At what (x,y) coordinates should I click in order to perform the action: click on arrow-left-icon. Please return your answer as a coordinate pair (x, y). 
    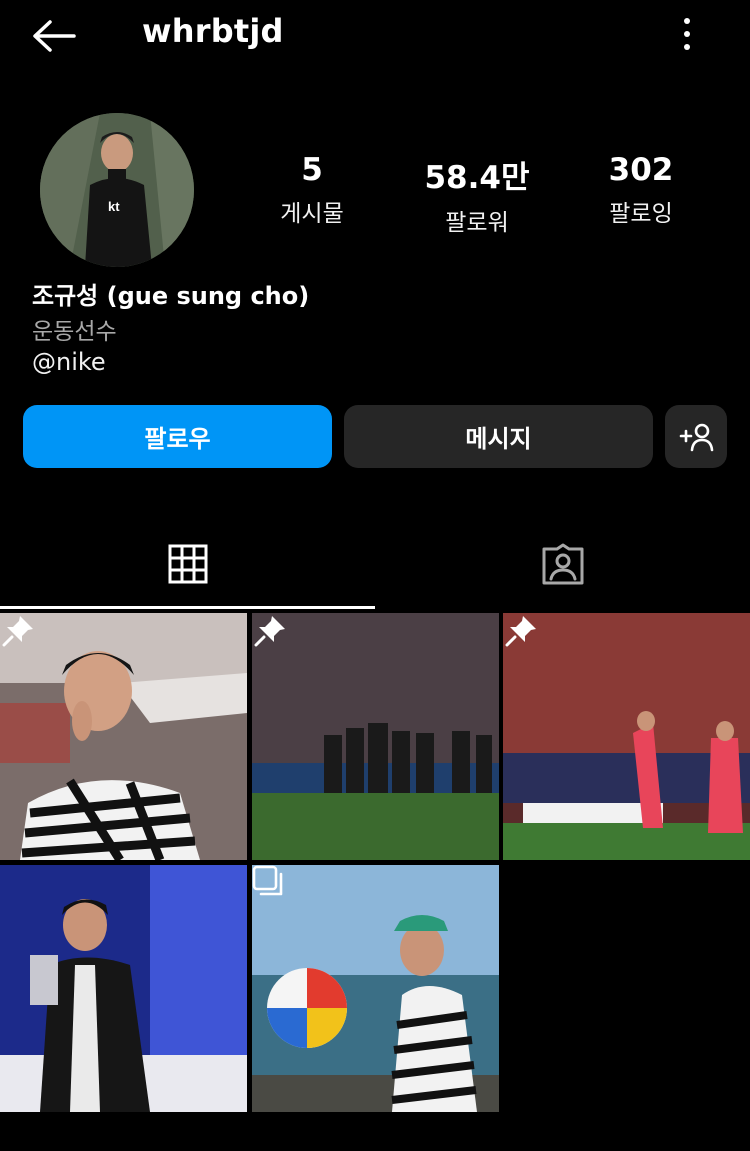
    Looking at the image, I should click on (54, 36).